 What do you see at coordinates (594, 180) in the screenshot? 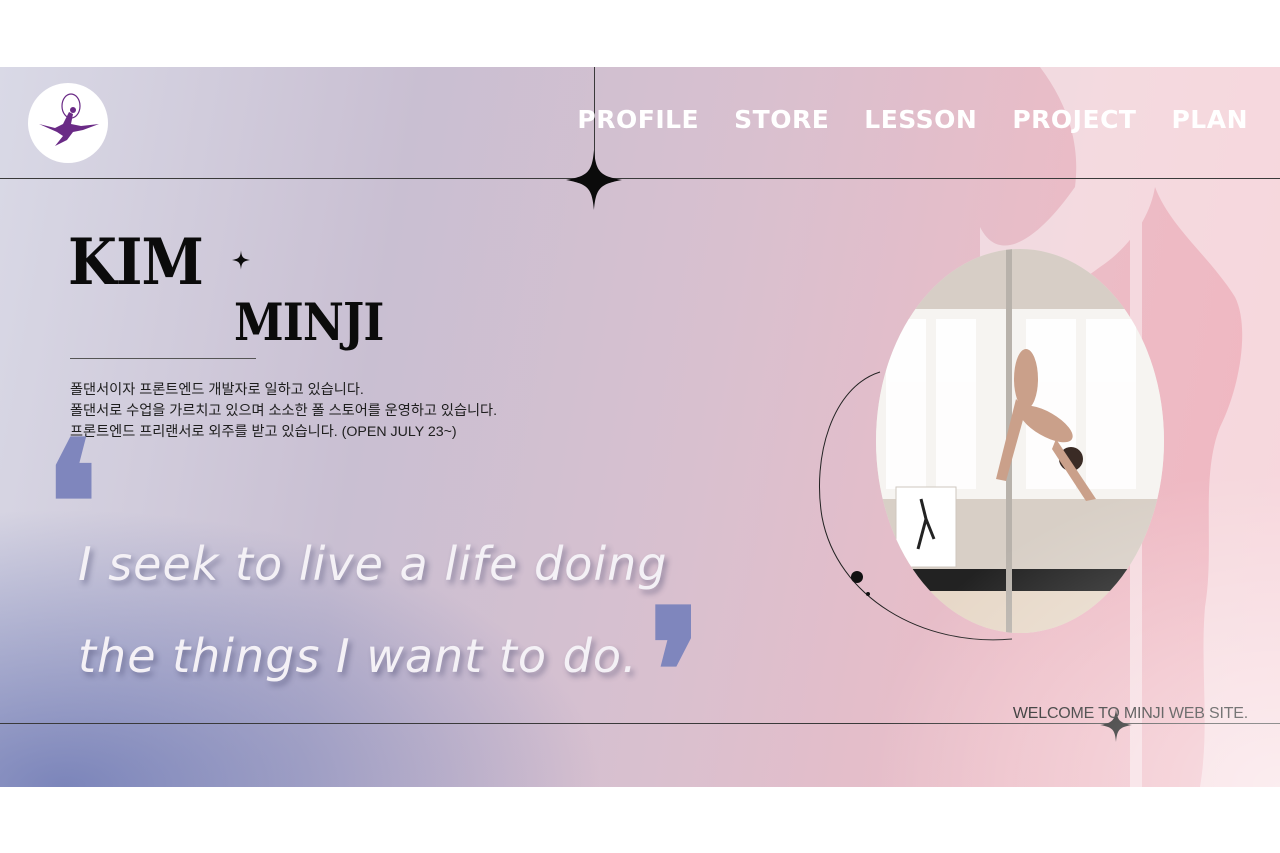
I see `sparkle-star-icon` at bounding box center [594, 180].